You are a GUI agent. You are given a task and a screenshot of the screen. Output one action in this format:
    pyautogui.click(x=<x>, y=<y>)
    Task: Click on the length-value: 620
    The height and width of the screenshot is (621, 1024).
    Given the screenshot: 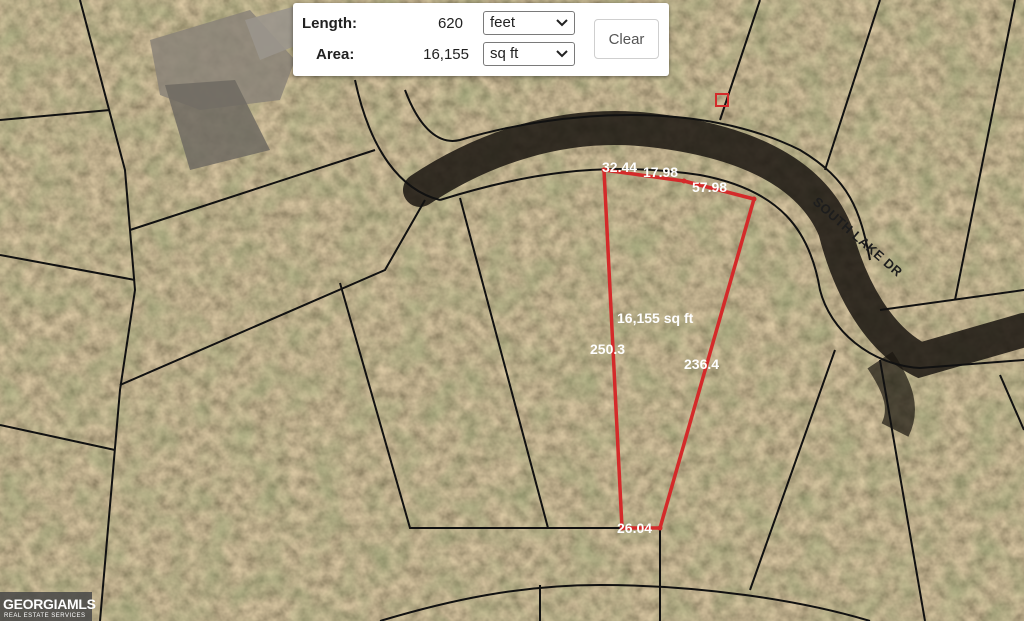 What is the action you would take?
    pyautogui.click(x=450, y=23)
    